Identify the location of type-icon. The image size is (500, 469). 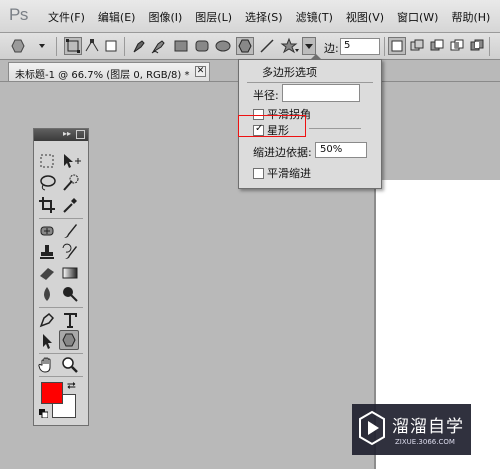
(70, 320).